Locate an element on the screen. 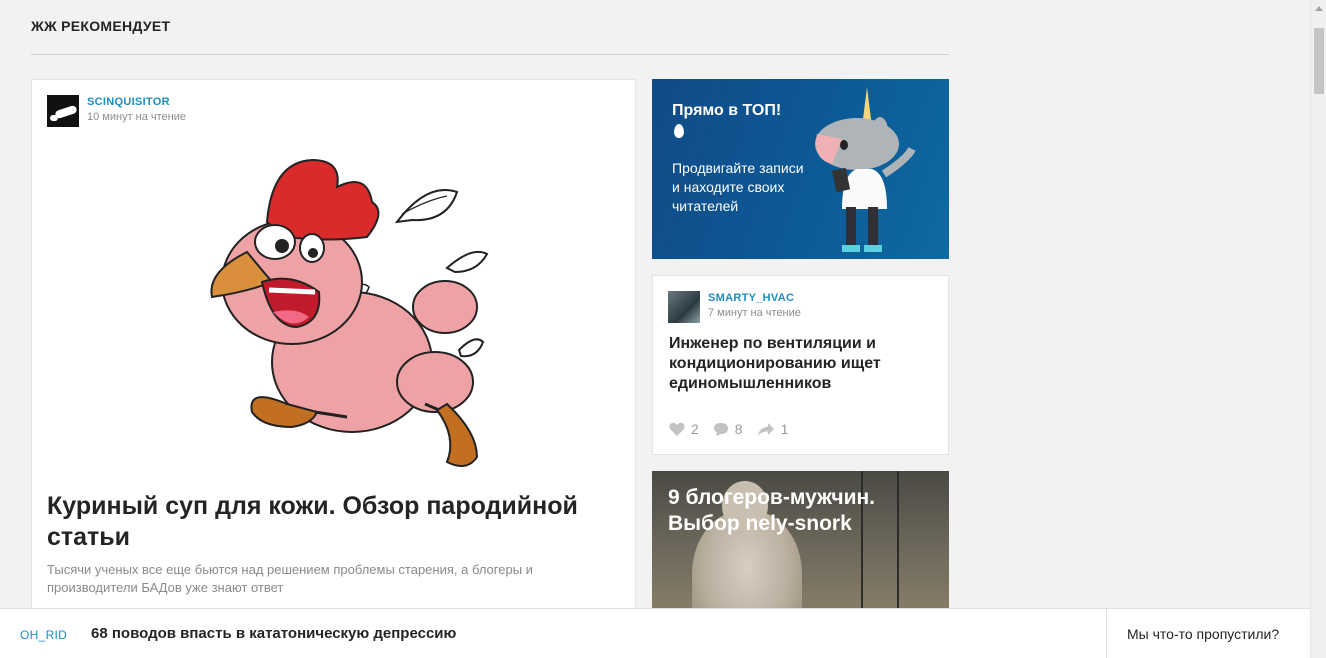 The height and width of the screenshot is (658, 1326). author-name: SMARTY_HVAC is located at coordinates (754, 298).